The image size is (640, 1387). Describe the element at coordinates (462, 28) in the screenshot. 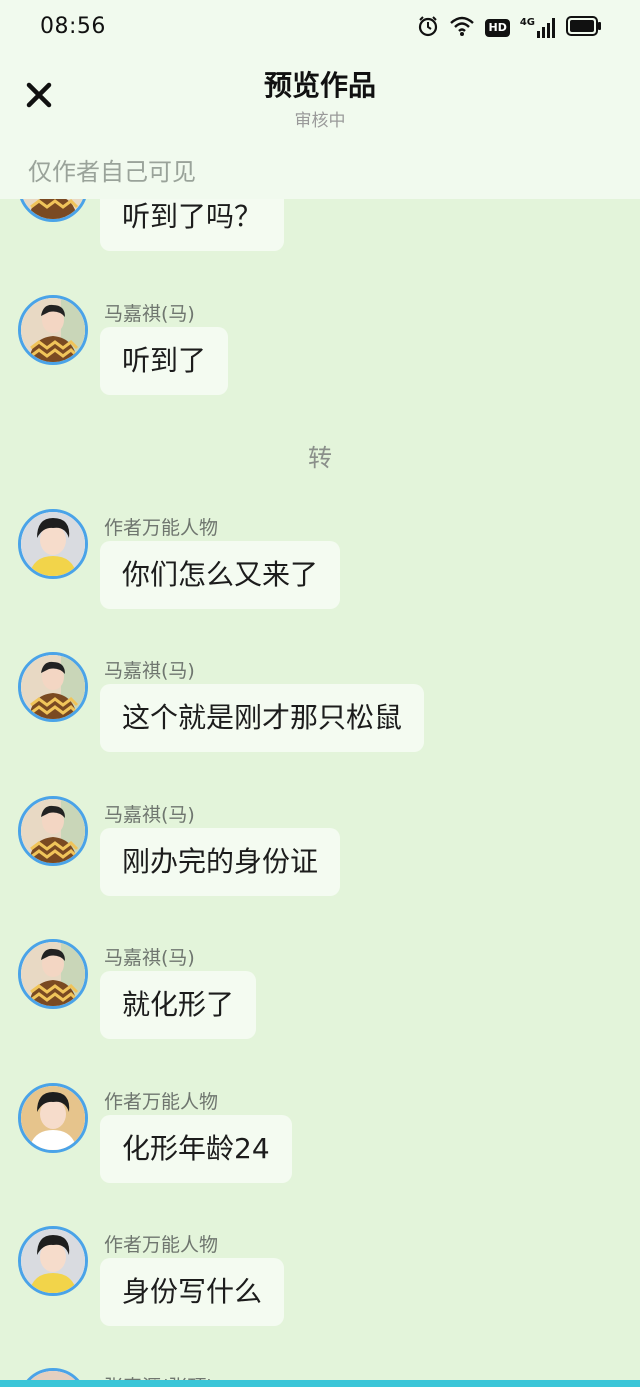

I see `wifi-icon` at that location.